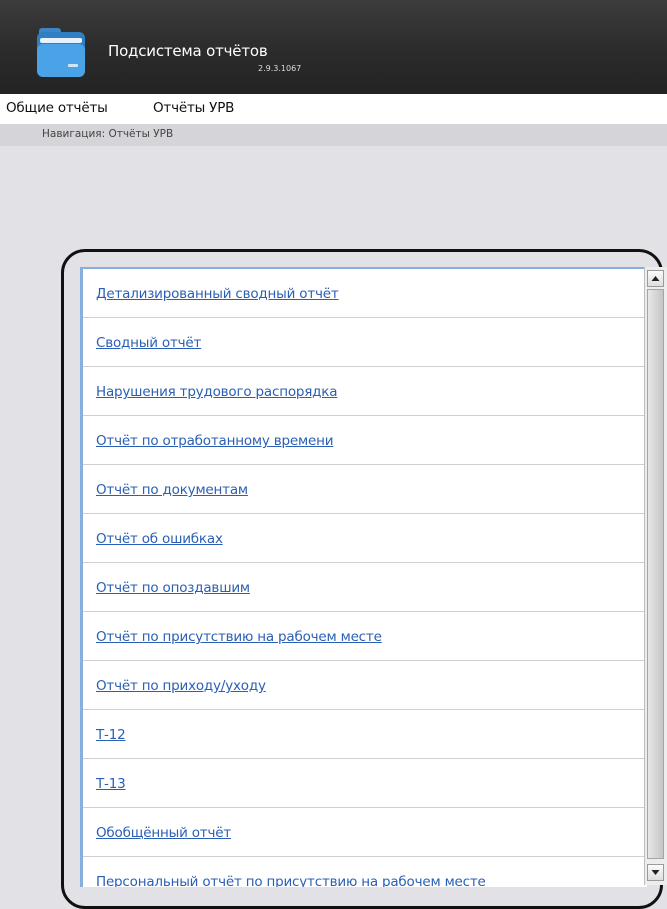  What do you see at coordinates (61, 52) in the screenshot?
I see `folder-icon` at bounding box center [61, 52].